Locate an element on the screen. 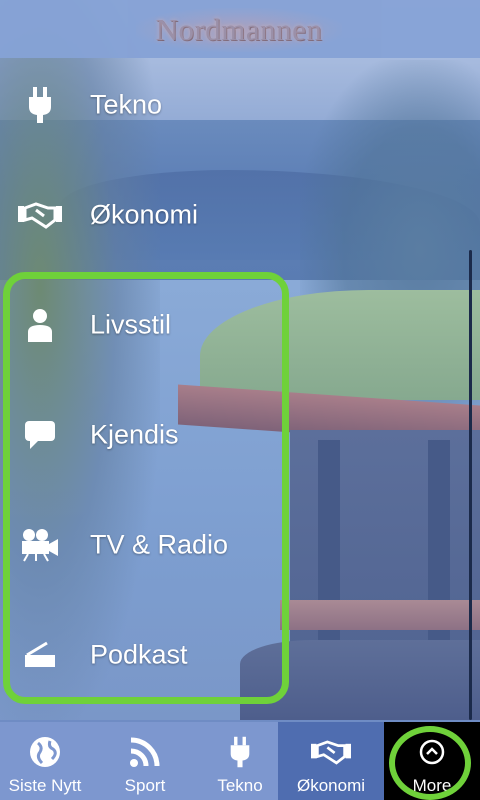 The width and height of the screenshot is (480, 800). menu-item-label: Økonomi is located at coordinates (144, 214).